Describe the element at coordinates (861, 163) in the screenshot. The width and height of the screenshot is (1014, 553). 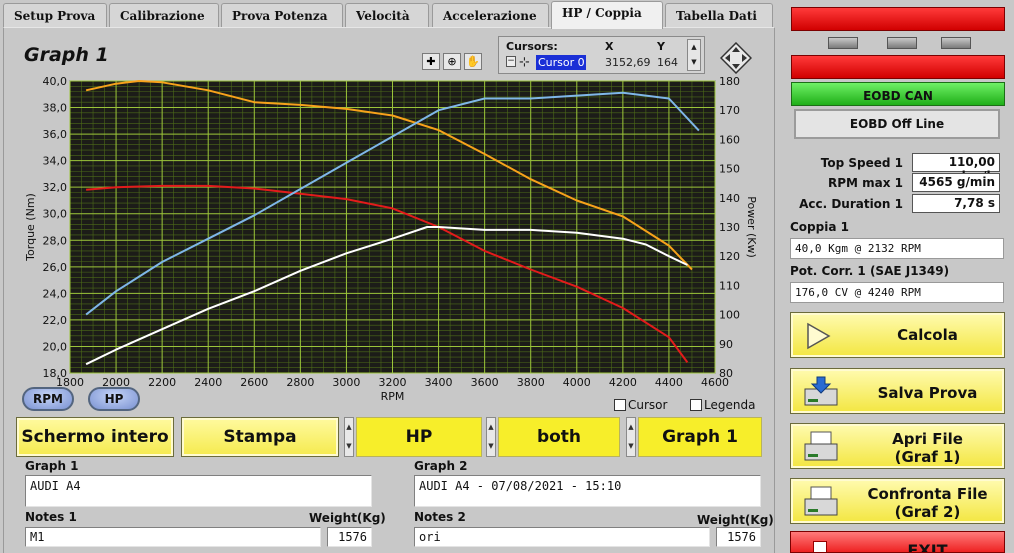
I see `top-speed-label: Top Speed 1` at that location.